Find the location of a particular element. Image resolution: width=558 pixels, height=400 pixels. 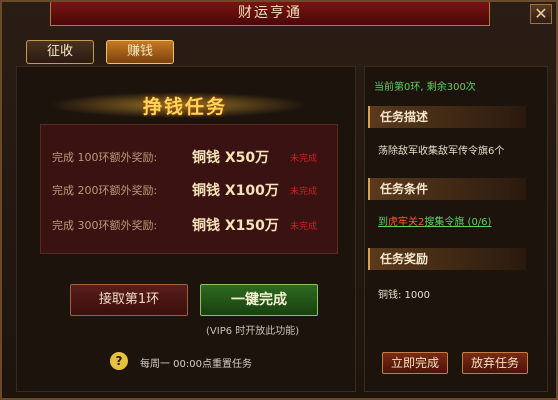

reward-label: 完成 100环额外奖励: is located at coordinates (105, 157).